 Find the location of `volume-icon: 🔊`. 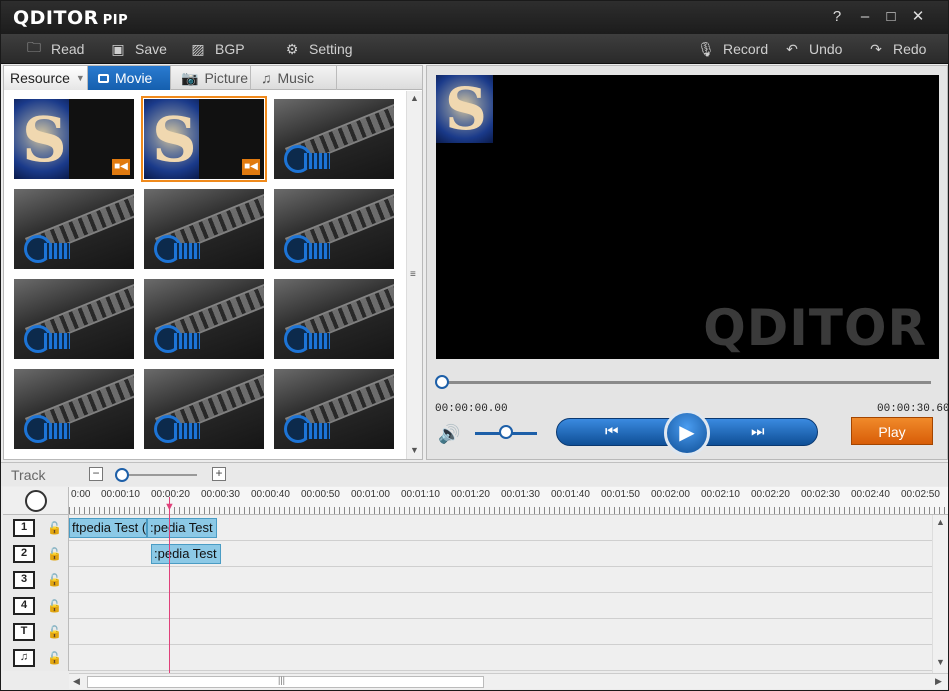

volume-icon: 🔊 is located at coordinates (449, 434).